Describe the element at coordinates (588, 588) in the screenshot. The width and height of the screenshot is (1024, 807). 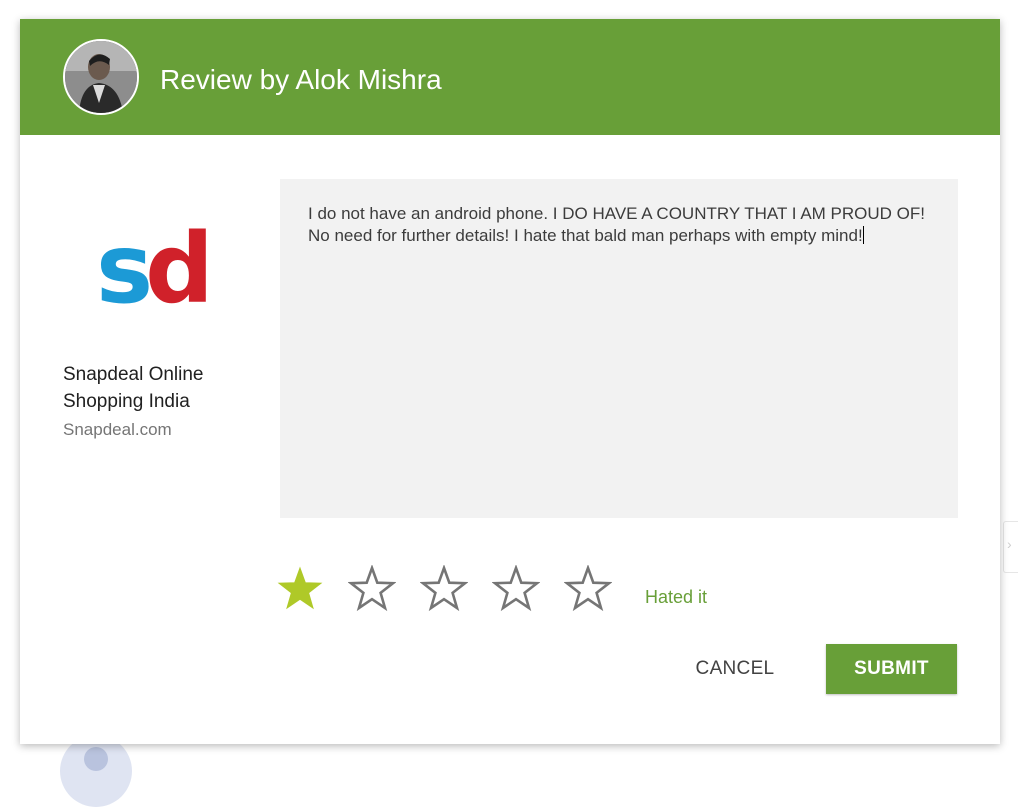
I see `star-5-icon` at that location.